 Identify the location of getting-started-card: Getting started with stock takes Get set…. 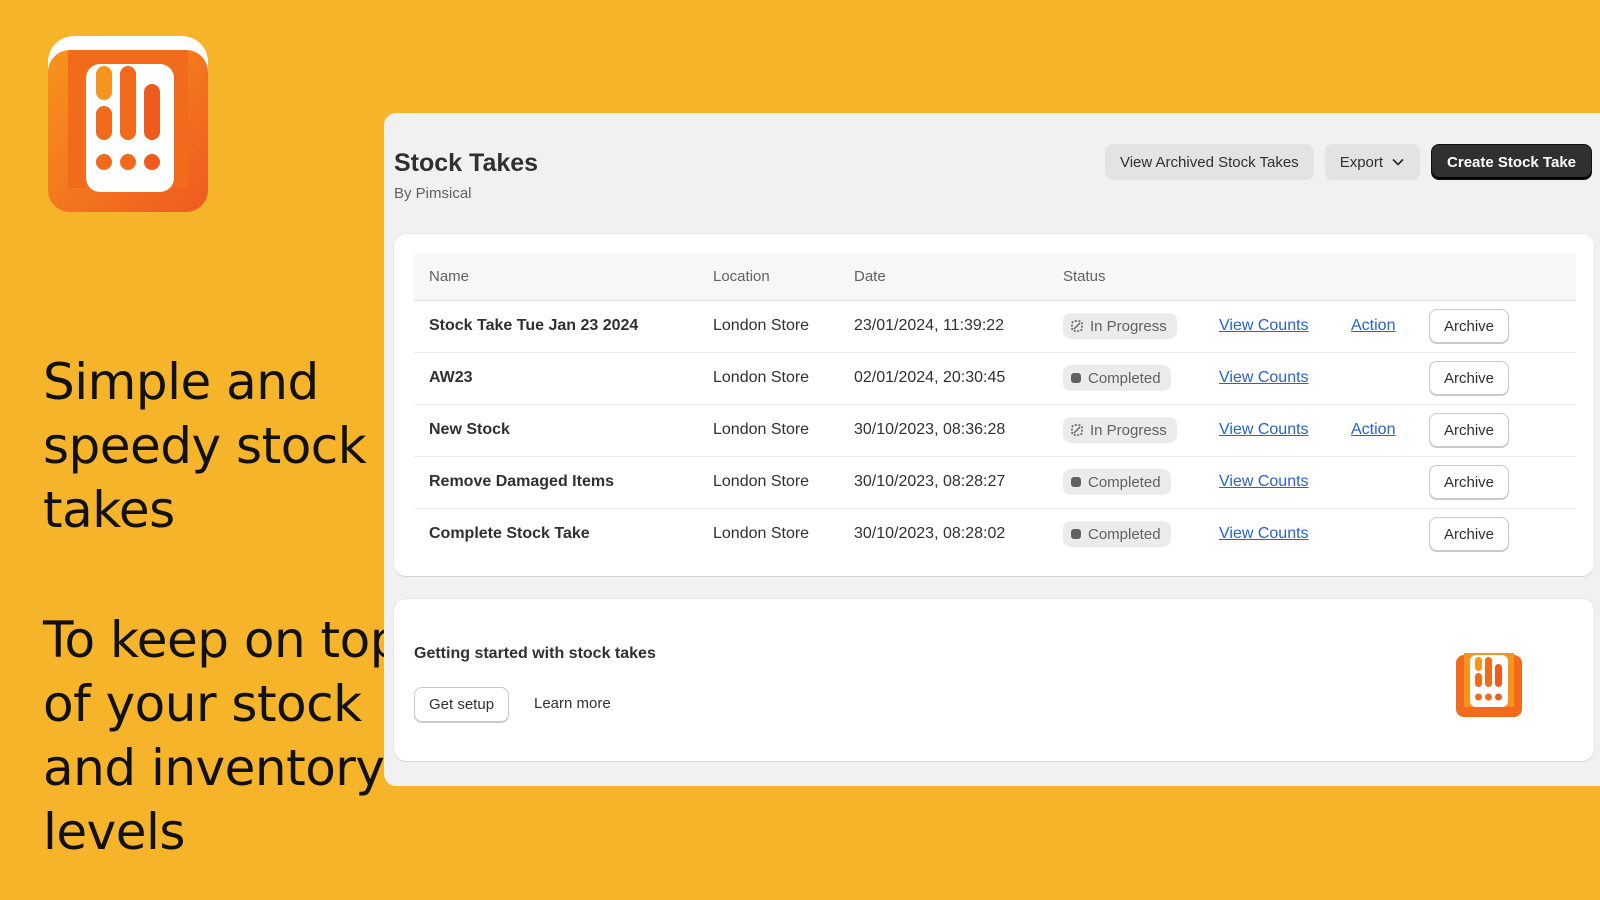
(994, 680).